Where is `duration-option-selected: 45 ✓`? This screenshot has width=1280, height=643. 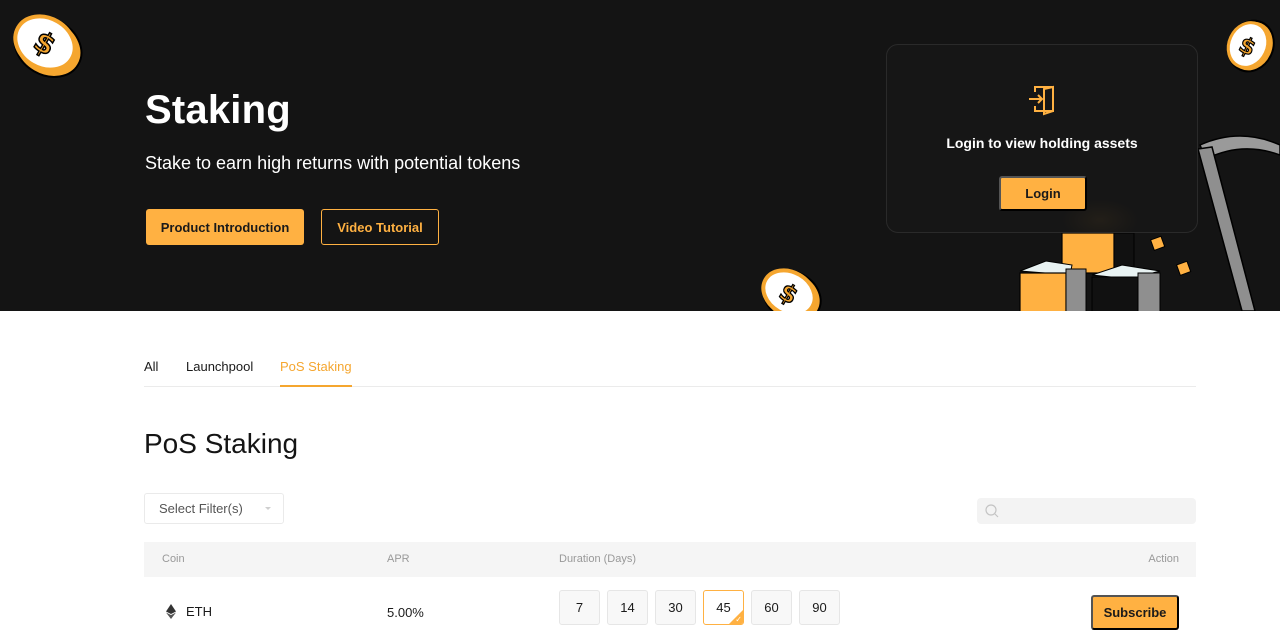 duration-option-selected: 45 ✓ is located at coordinates (723, 607).